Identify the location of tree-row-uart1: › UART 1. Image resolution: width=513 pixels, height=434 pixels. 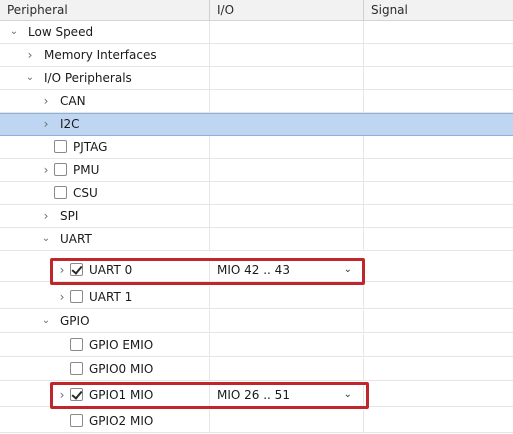
(256, 297).